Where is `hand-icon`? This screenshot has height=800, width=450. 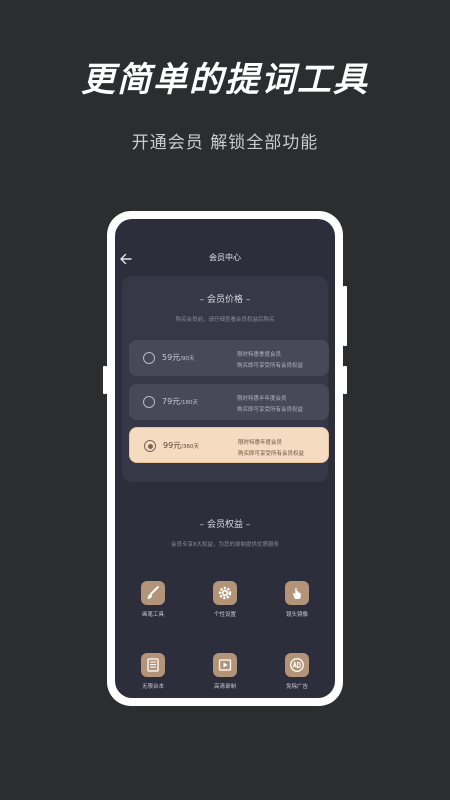 hand-icon is located at coordinates (297, 593).